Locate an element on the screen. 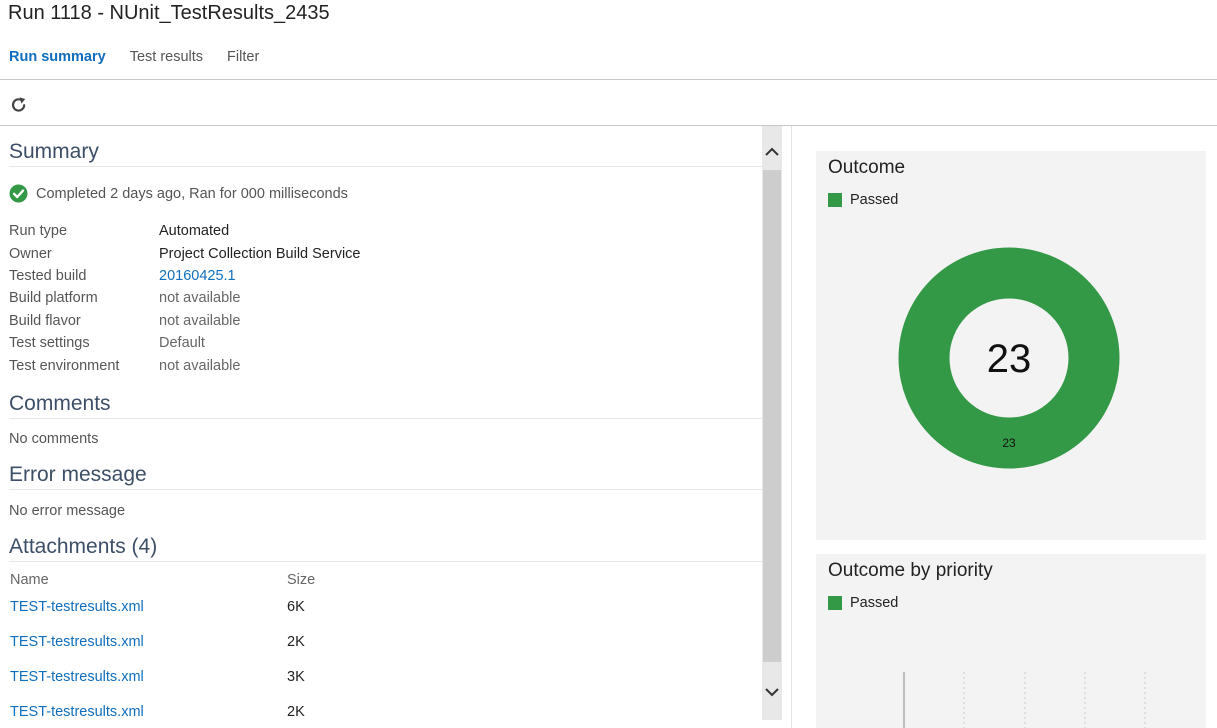 Image resolution: width=1217 pixels, height=728 pixels. tested-build-link: 20160425.1 is located at coordinates (197, 276).